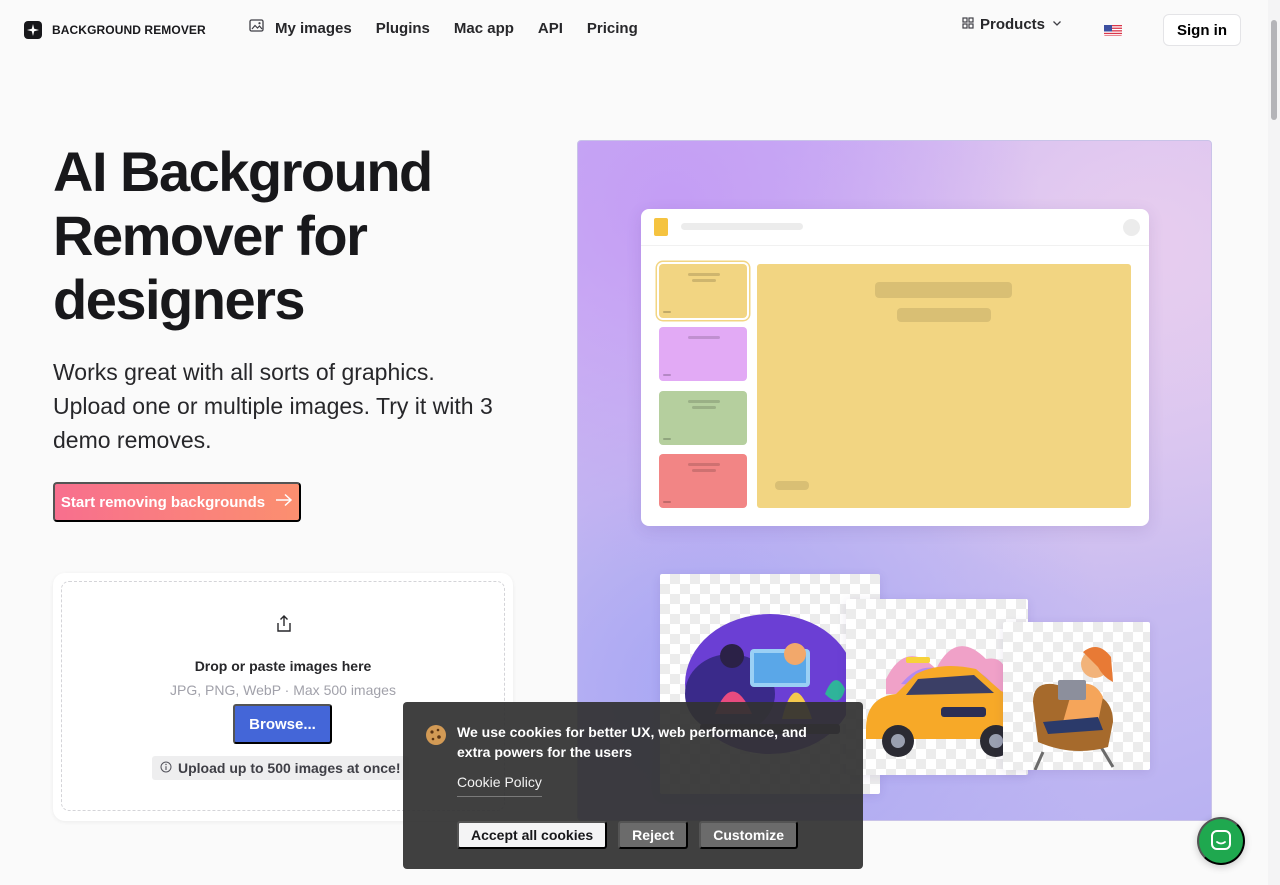 Image resolution: width=1280 pixels, height=885 pixels. I want to click on arrow-right-icon, so click(284, 502).